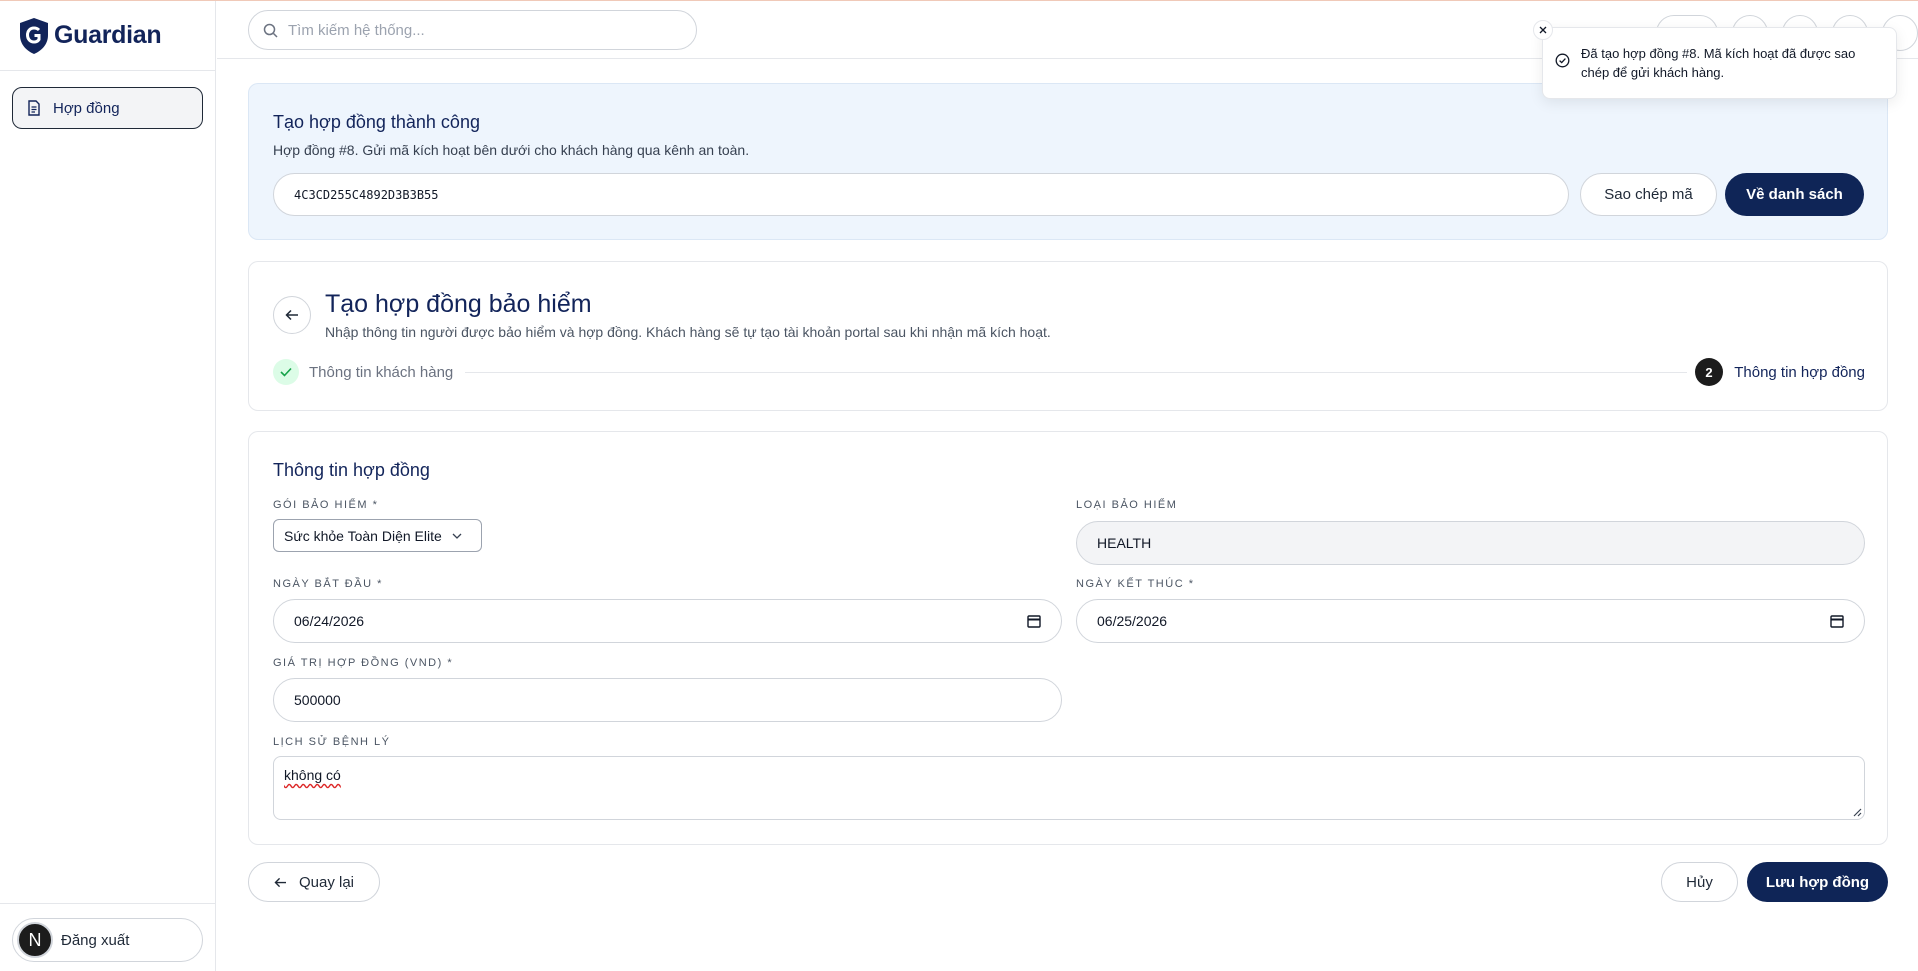 The width and height of the screenshot is (1918, 971). I want to click on activation-code-field: 4C3CD255C4892D3B3B55, so click(921, 194).